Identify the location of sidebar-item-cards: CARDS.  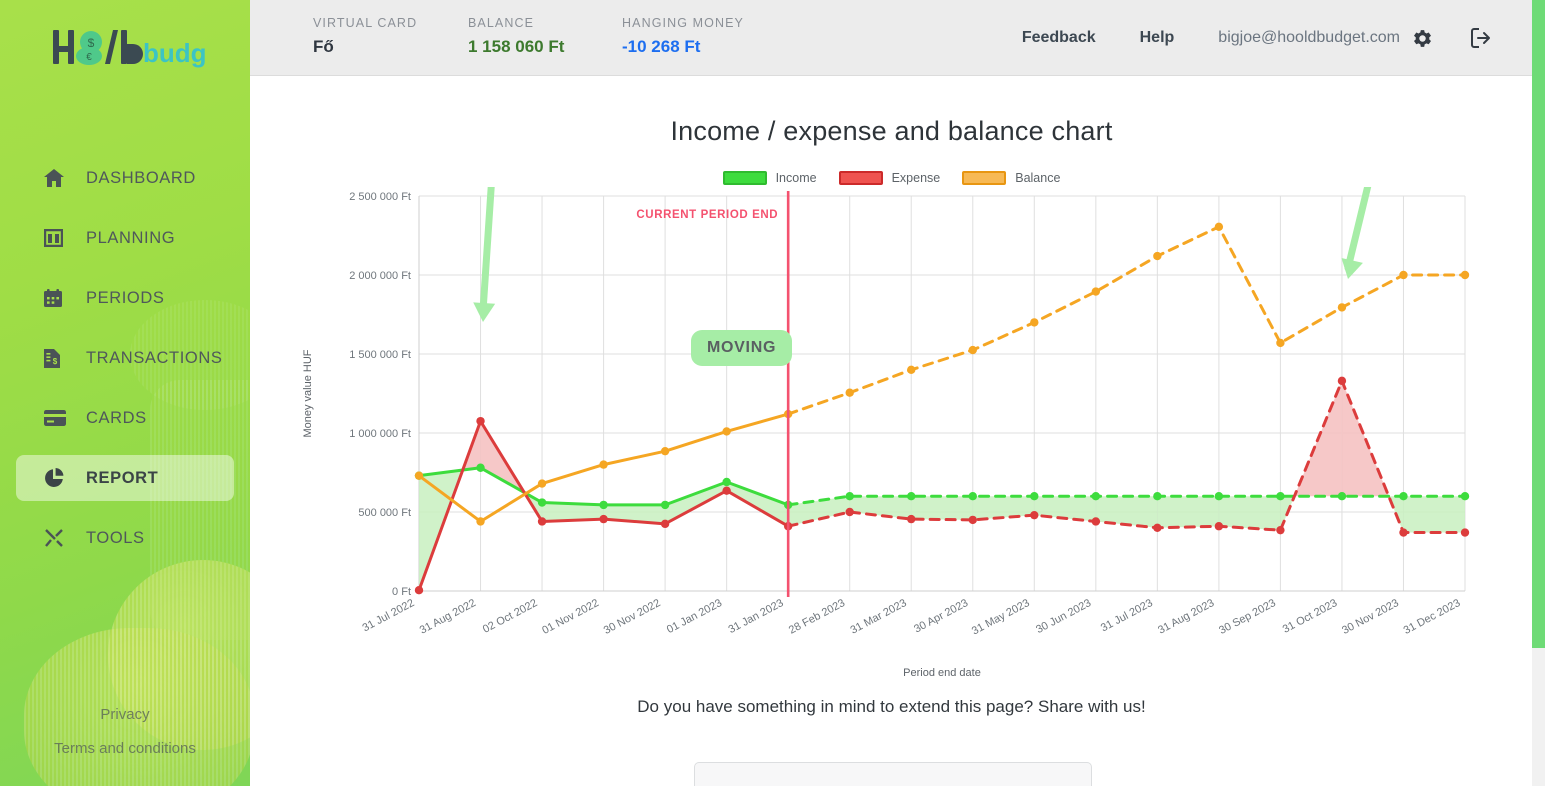
(125, 418).